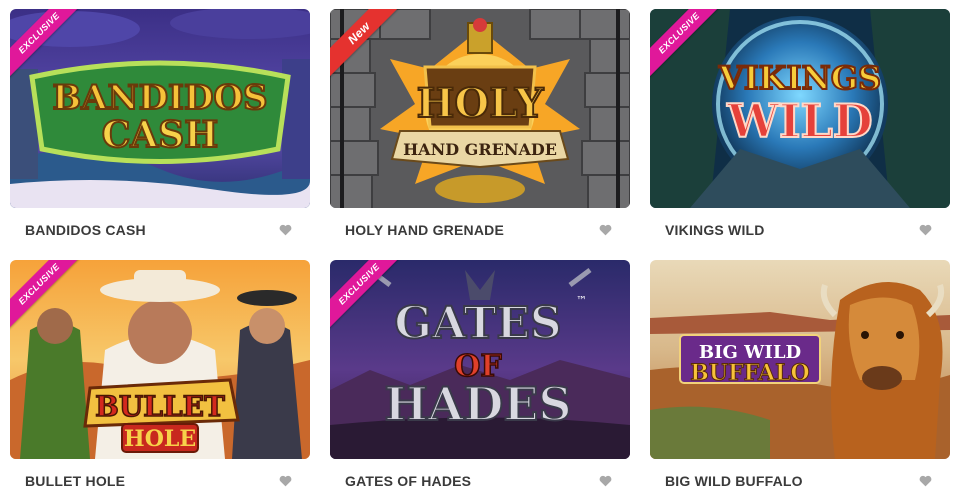  I want to click on game-artwork: BANDIDOS CASH, so click(160, 108).